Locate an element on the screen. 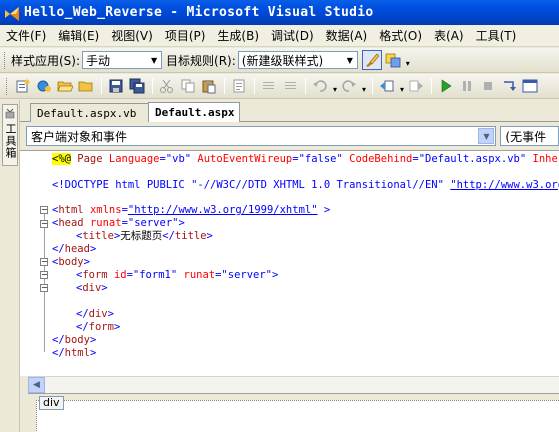  undo-button is located at coordinates (320, 86).